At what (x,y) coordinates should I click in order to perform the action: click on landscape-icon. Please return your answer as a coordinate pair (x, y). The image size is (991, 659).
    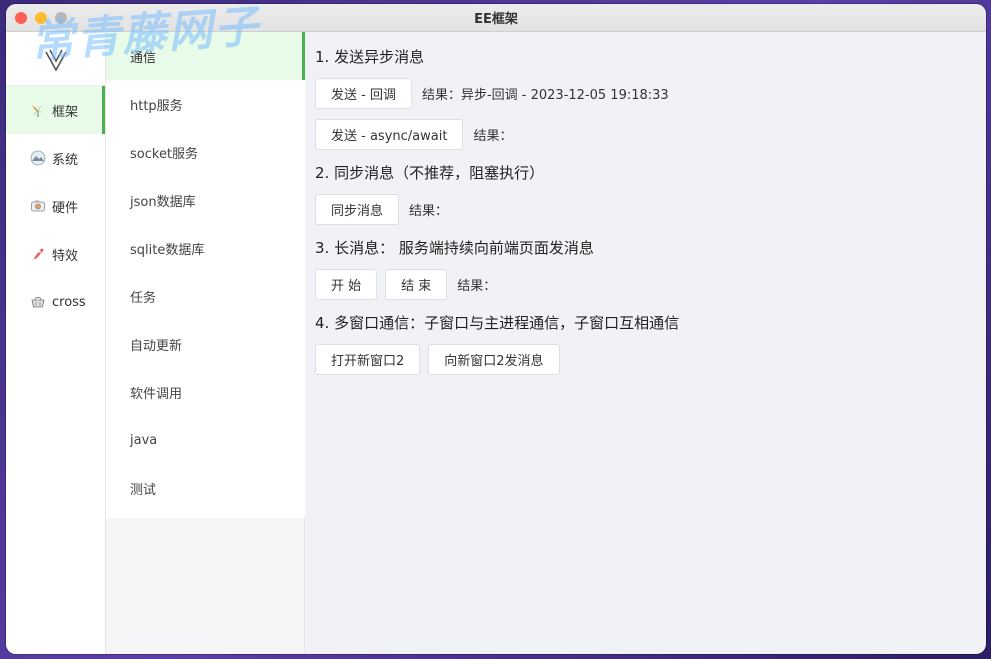
    Looking at the image, I should click on (38, 158).